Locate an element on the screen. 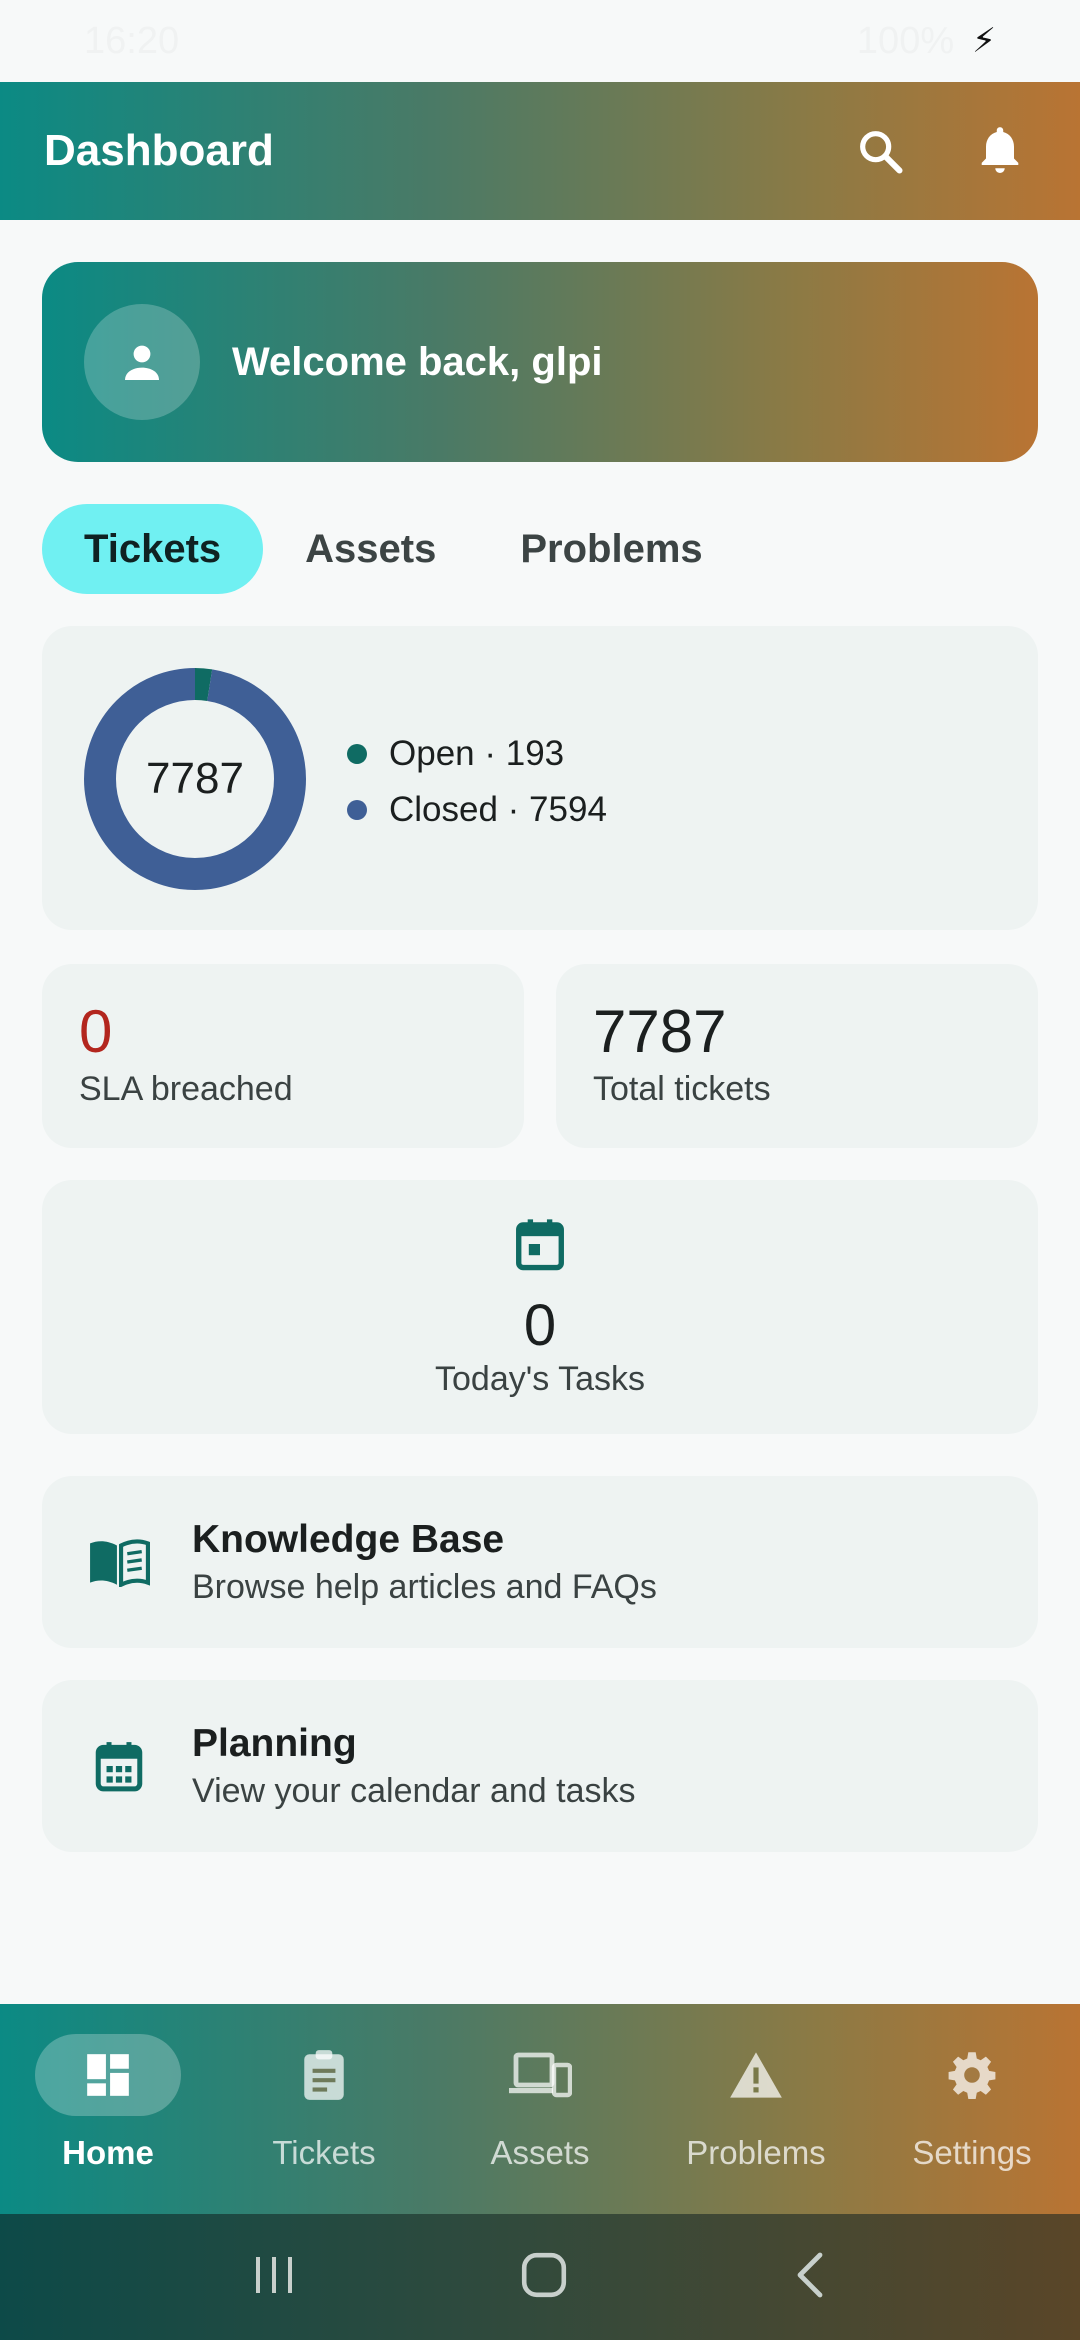 This screenshot has width=1080, height=2340. knowledge-base-title: Knowledge Base is located at coordinates (348, 1539).